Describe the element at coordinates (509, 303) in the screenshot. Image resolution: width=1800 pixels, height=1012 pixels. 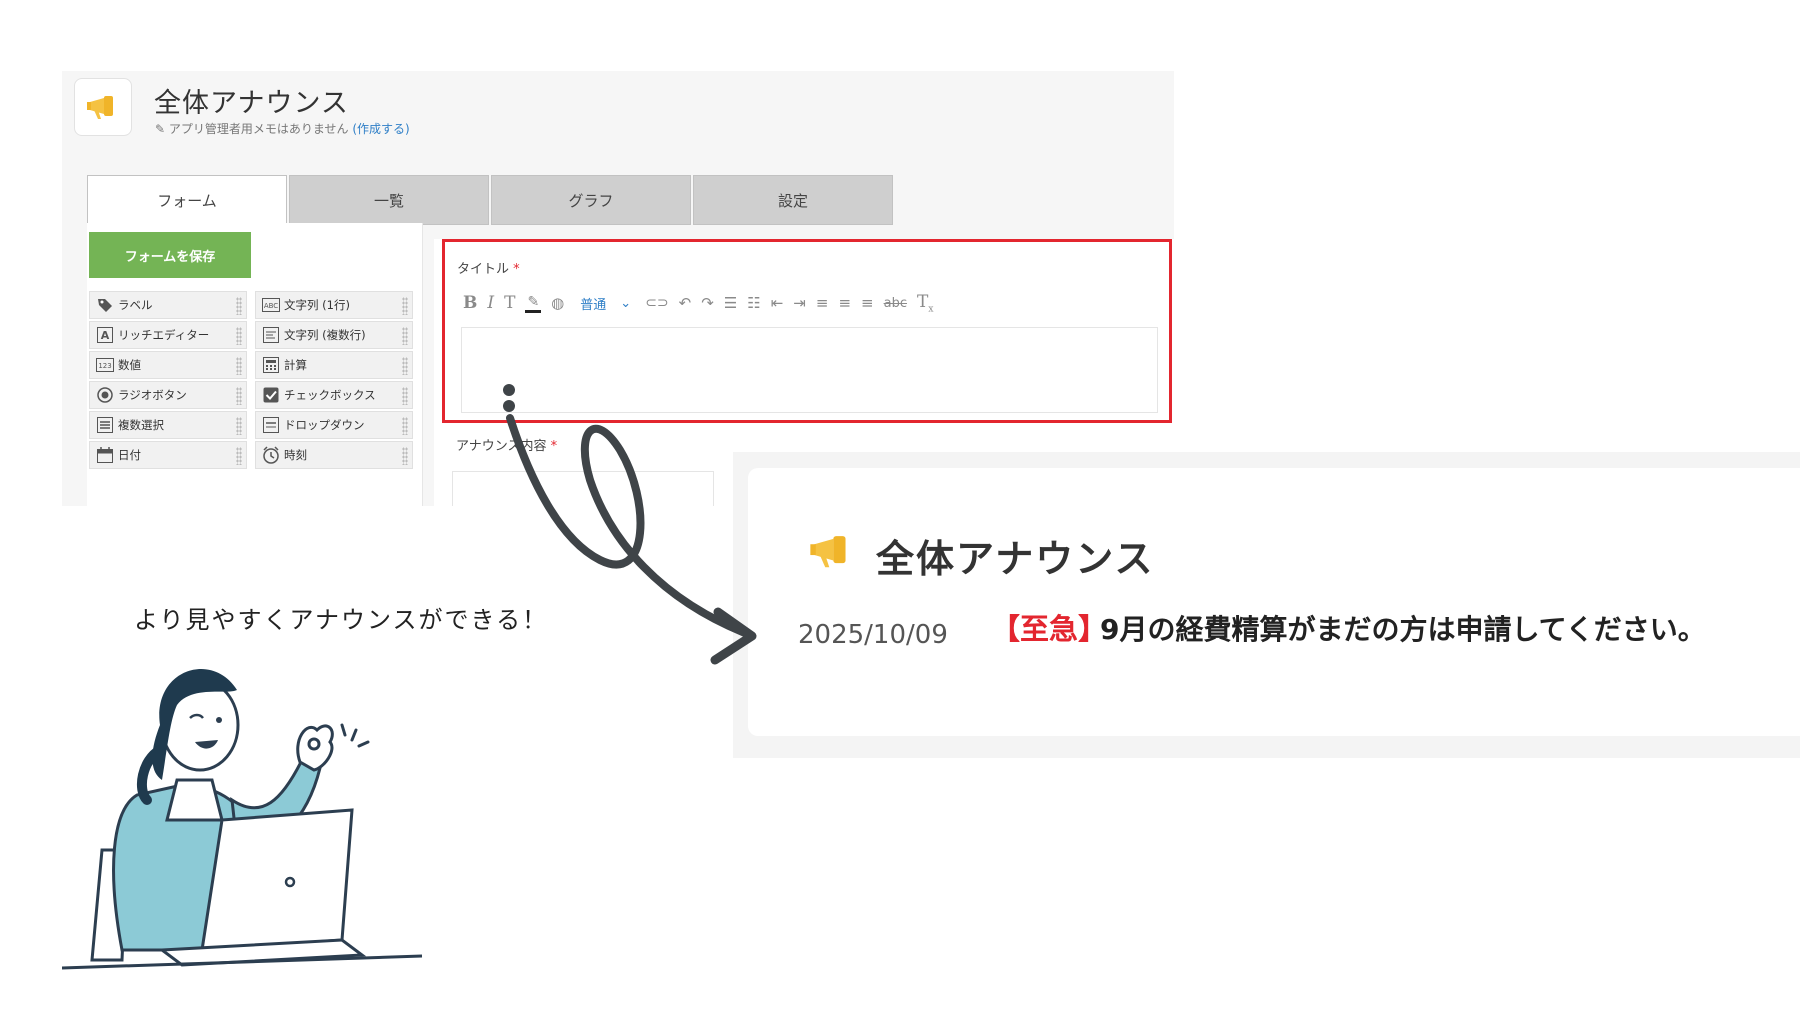
I see `font-size-icon: T` at that location.